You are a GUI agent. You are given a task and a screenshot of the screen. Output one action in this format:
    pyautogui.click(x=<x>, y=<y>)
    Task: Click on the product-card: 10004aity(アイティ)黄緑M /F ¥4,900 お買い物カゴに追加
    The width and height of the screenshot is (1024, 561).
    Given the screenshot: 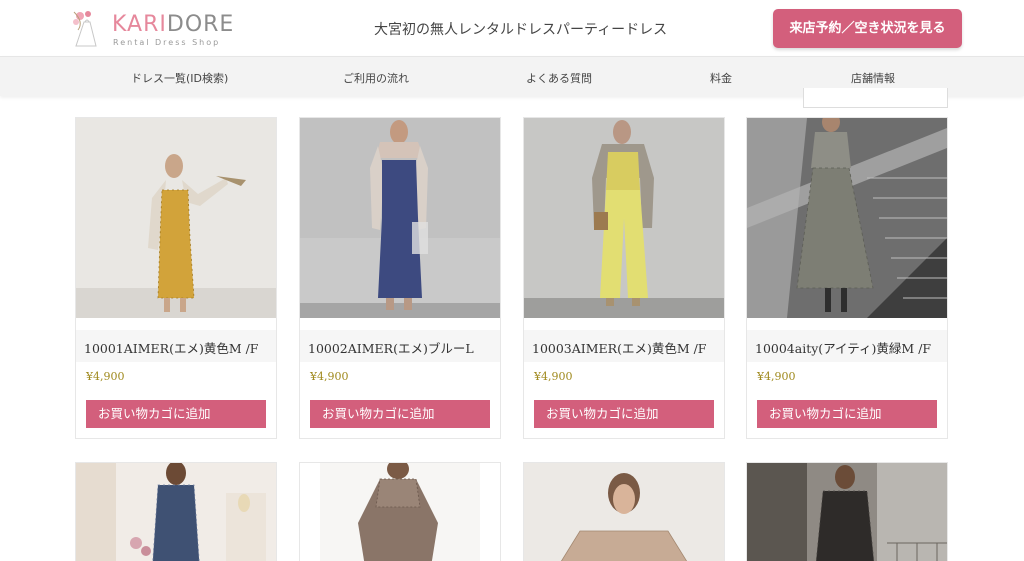 What is the action you would take?
    pyautogui.click(x=847, y=278)
    